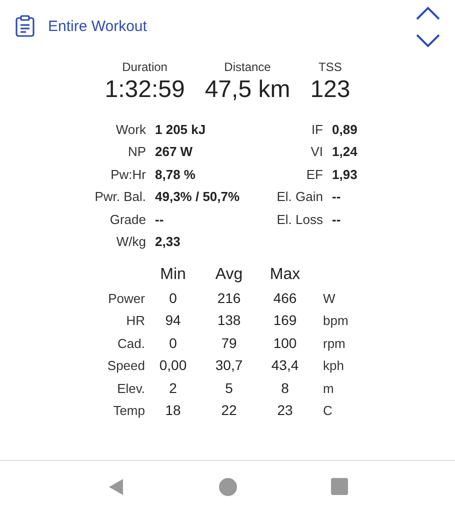 The width and height of the screenshot is (455, 512). Describe the element at coordinates (130, 389) in the screenshot. I see `row-label: Elev.` at that location.